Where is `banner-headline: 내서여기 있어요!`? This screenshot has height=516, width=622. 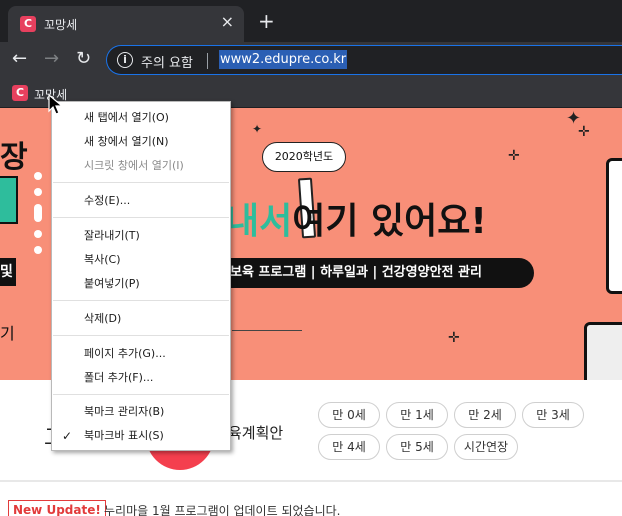
banner-headline: 내서여기 있어요! is located at coordinates (356, 218).